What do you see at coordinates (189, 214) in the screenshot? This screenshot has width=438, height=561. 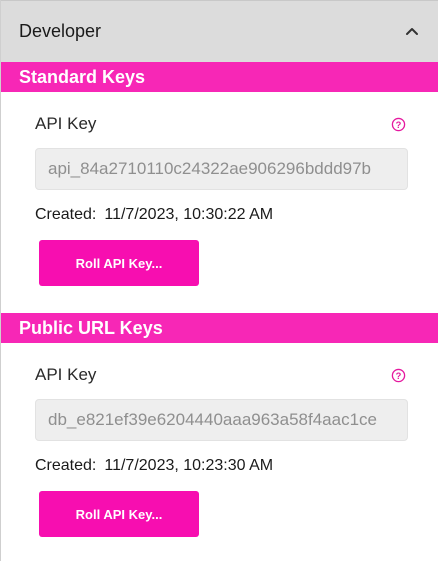 I see `created-timestamp: 11/7/2023, 10:30:22 AM` at bounding box center [189, 214].